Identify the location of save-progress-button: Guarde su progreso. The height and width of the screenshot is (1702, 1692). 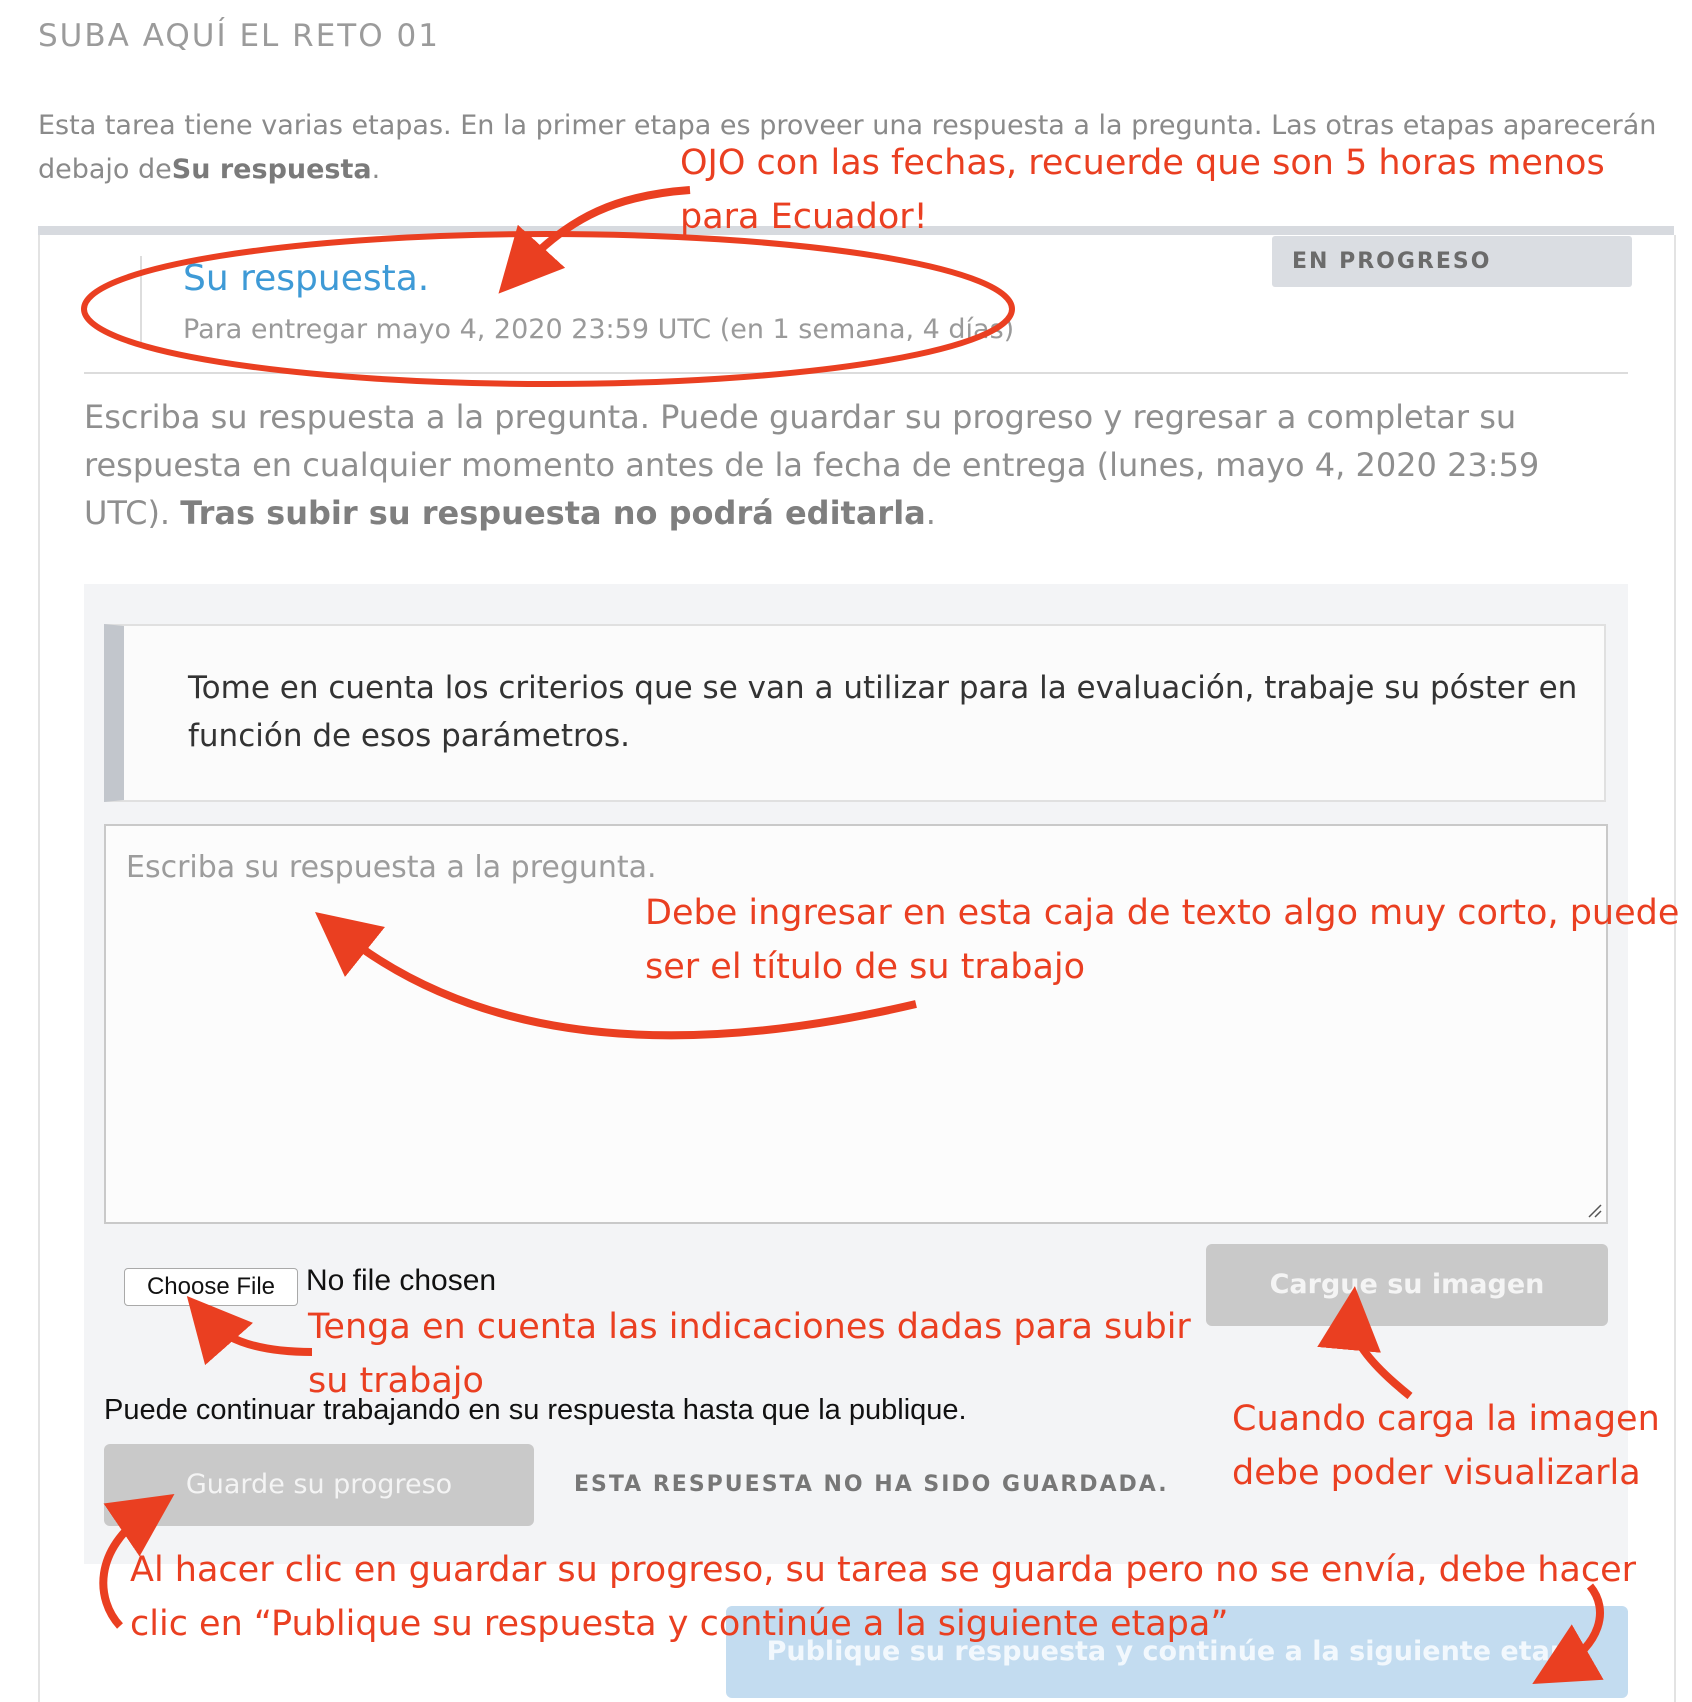
(319, 1485).